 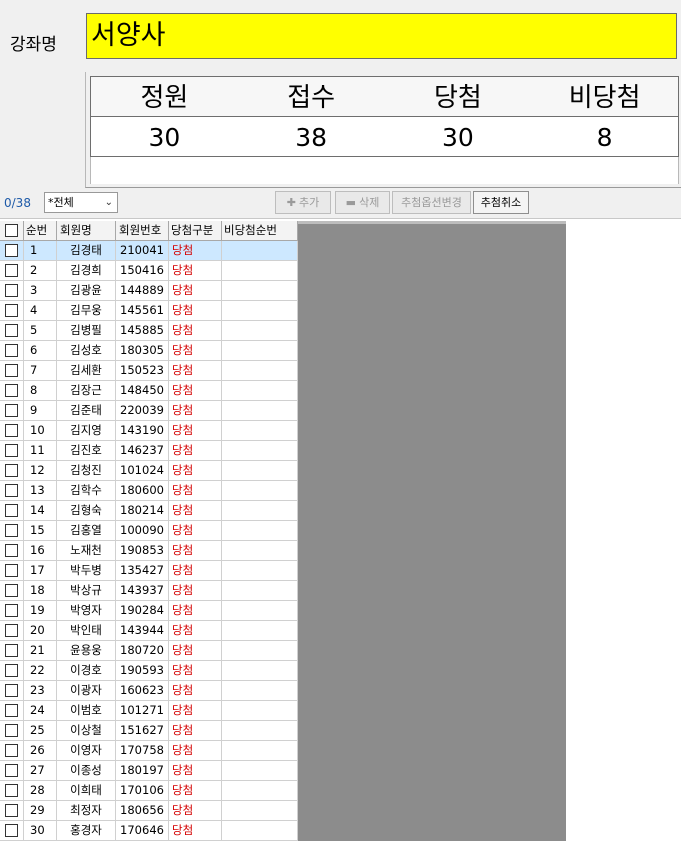 What do you see at coordinates (149, 311) in the screenshot?
I see `table-row: 4 김무웅 145561 당첨` at bounding box center [149, 311].